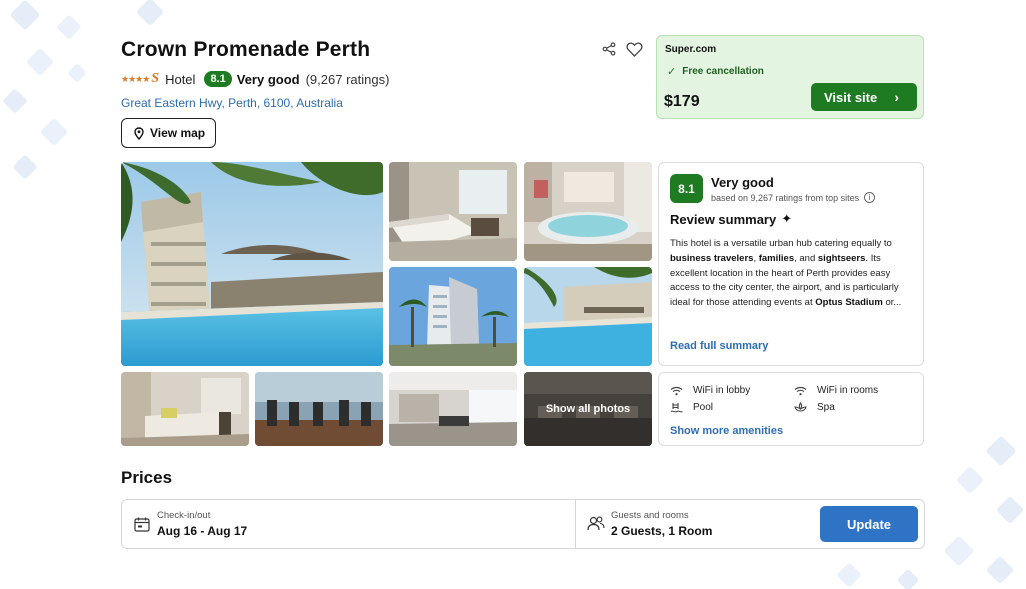 The image size is (1026, 589). What do you see at coordinates (453, 409) in the screenshot?
I see `photo-lobby` at bounding box center [453, 409].